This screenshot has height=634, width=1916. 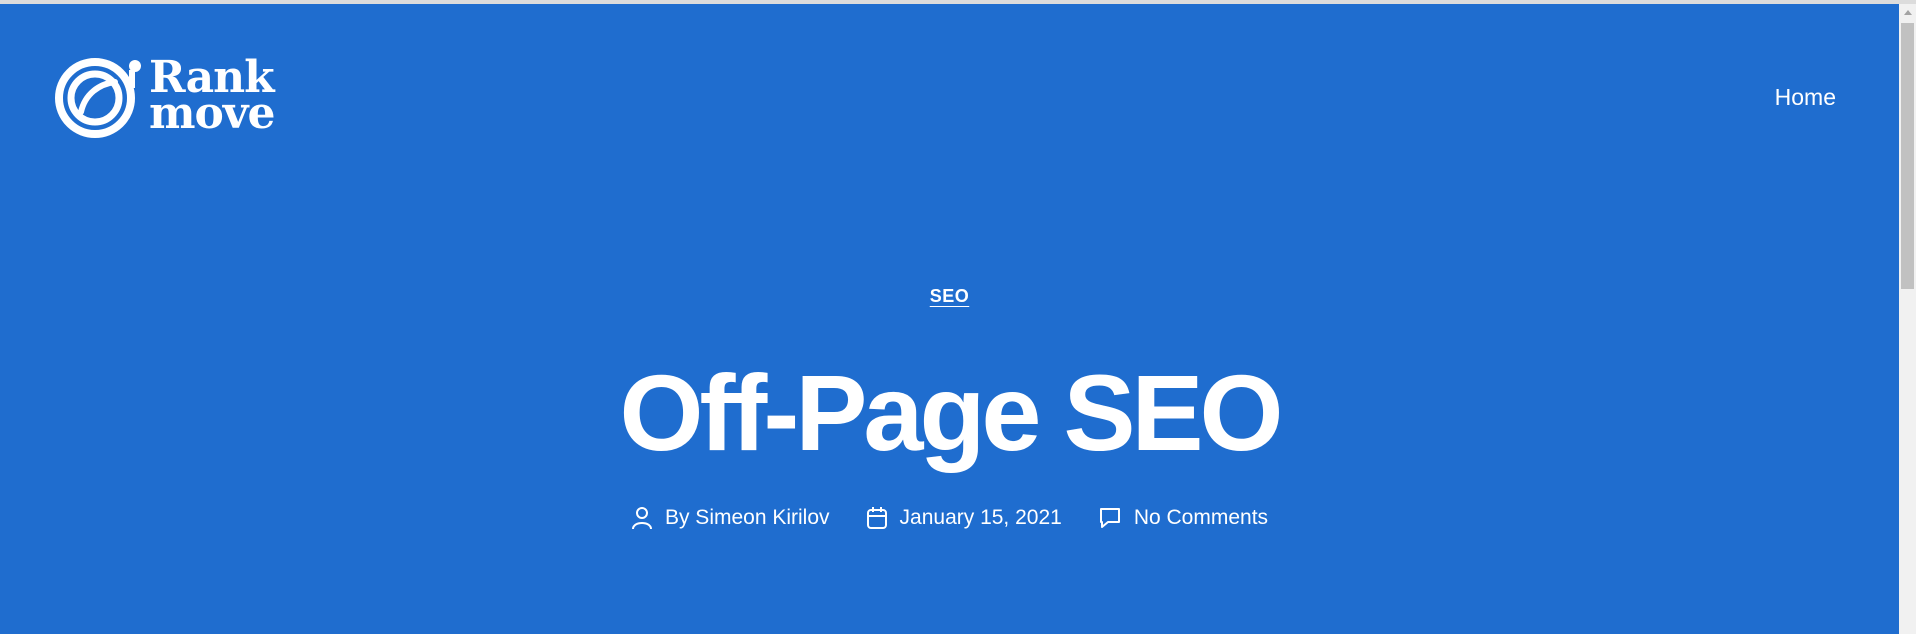 I want to click on astronaut-helmet-icon, so click(x=98, y=98).